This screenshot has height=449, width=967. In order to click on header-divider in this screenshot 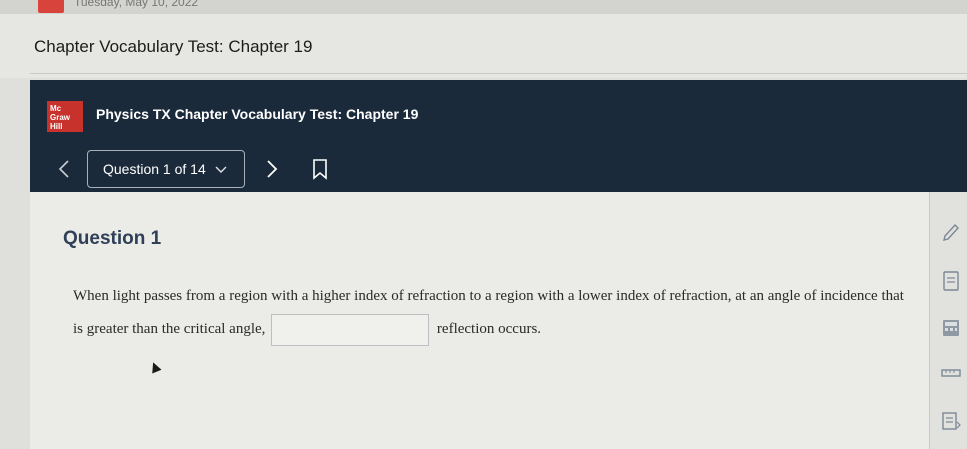, I will do `click(498, 73)`.